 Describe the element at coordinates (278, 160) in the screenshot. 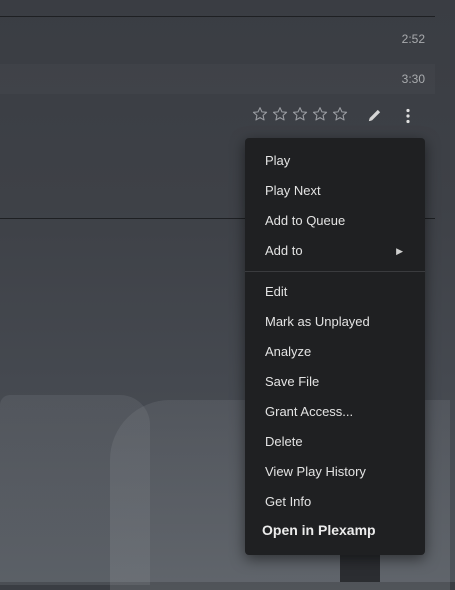

I see `menu-item-label: Play` at that location.